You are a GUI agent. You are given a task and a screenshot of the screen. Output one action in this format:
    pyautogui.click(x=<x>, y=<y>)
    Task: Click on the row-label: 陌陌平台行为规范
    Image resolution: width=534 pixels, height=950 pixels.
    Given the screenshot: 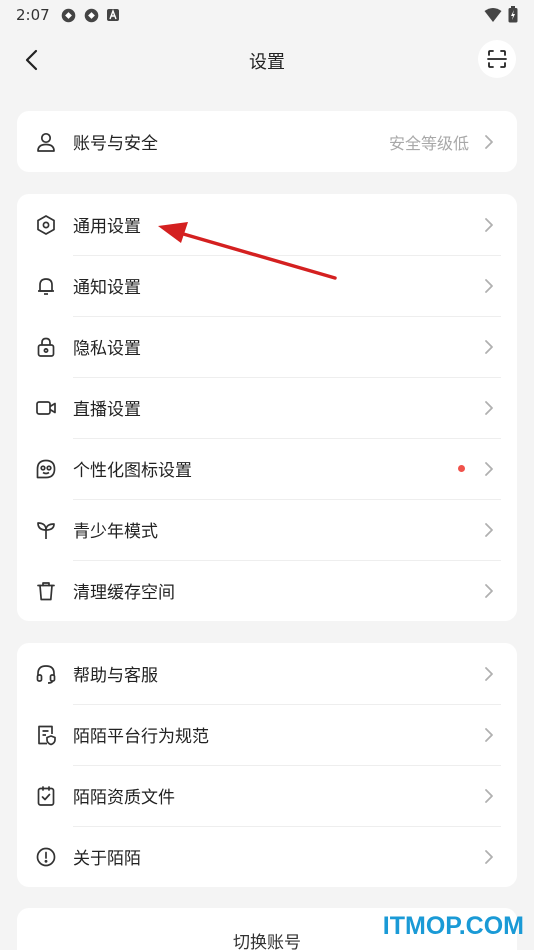 What is the action you would take?
    pyautogui.click(x=141, y=737)
    